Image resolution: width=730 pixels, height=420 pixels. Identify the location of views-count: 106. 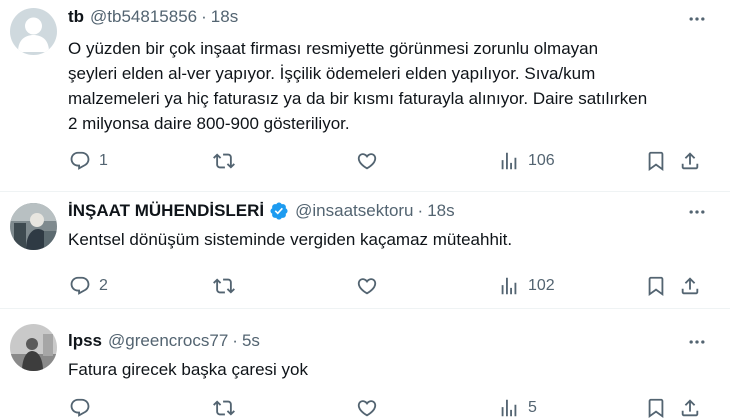
(541, 160).